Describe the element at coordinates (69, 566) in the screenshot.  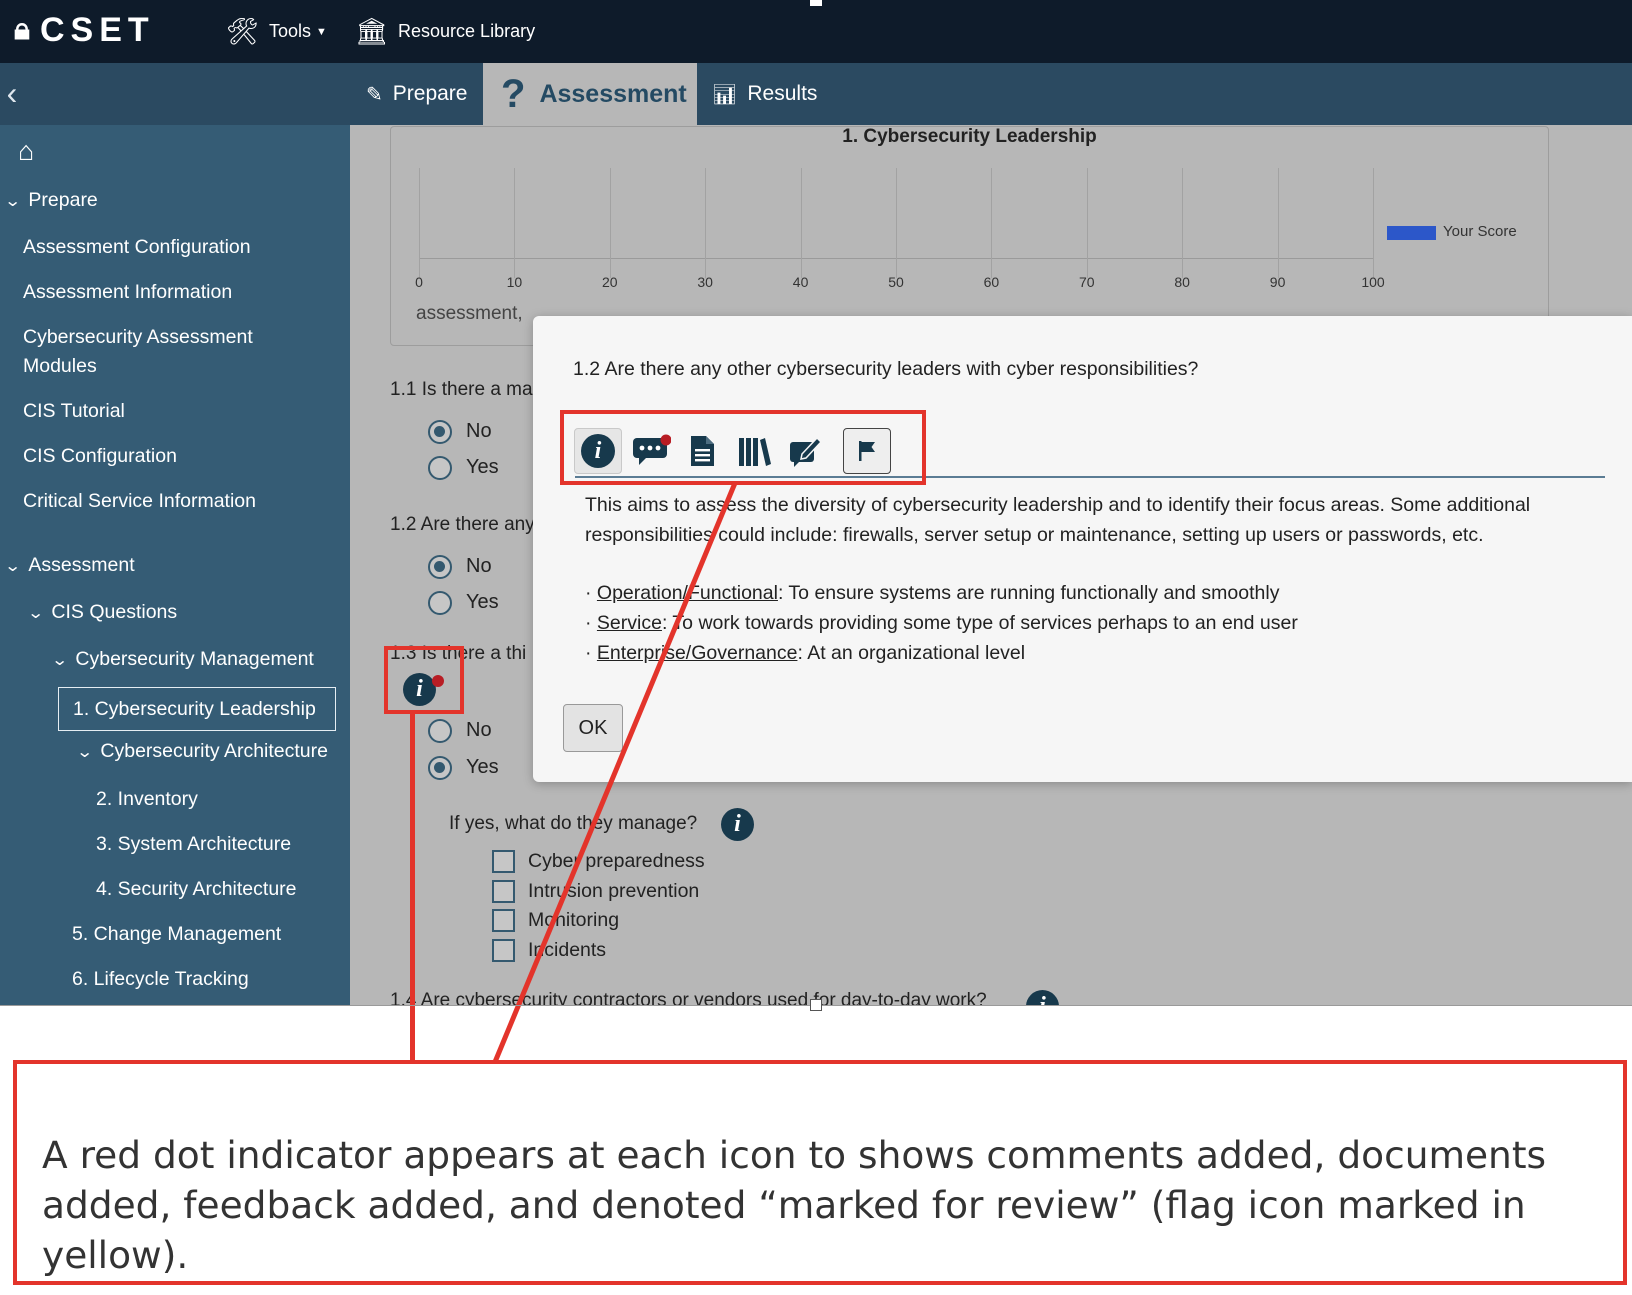
I see `sidebar-header-assessment: ⌄ Assessment` at that location.